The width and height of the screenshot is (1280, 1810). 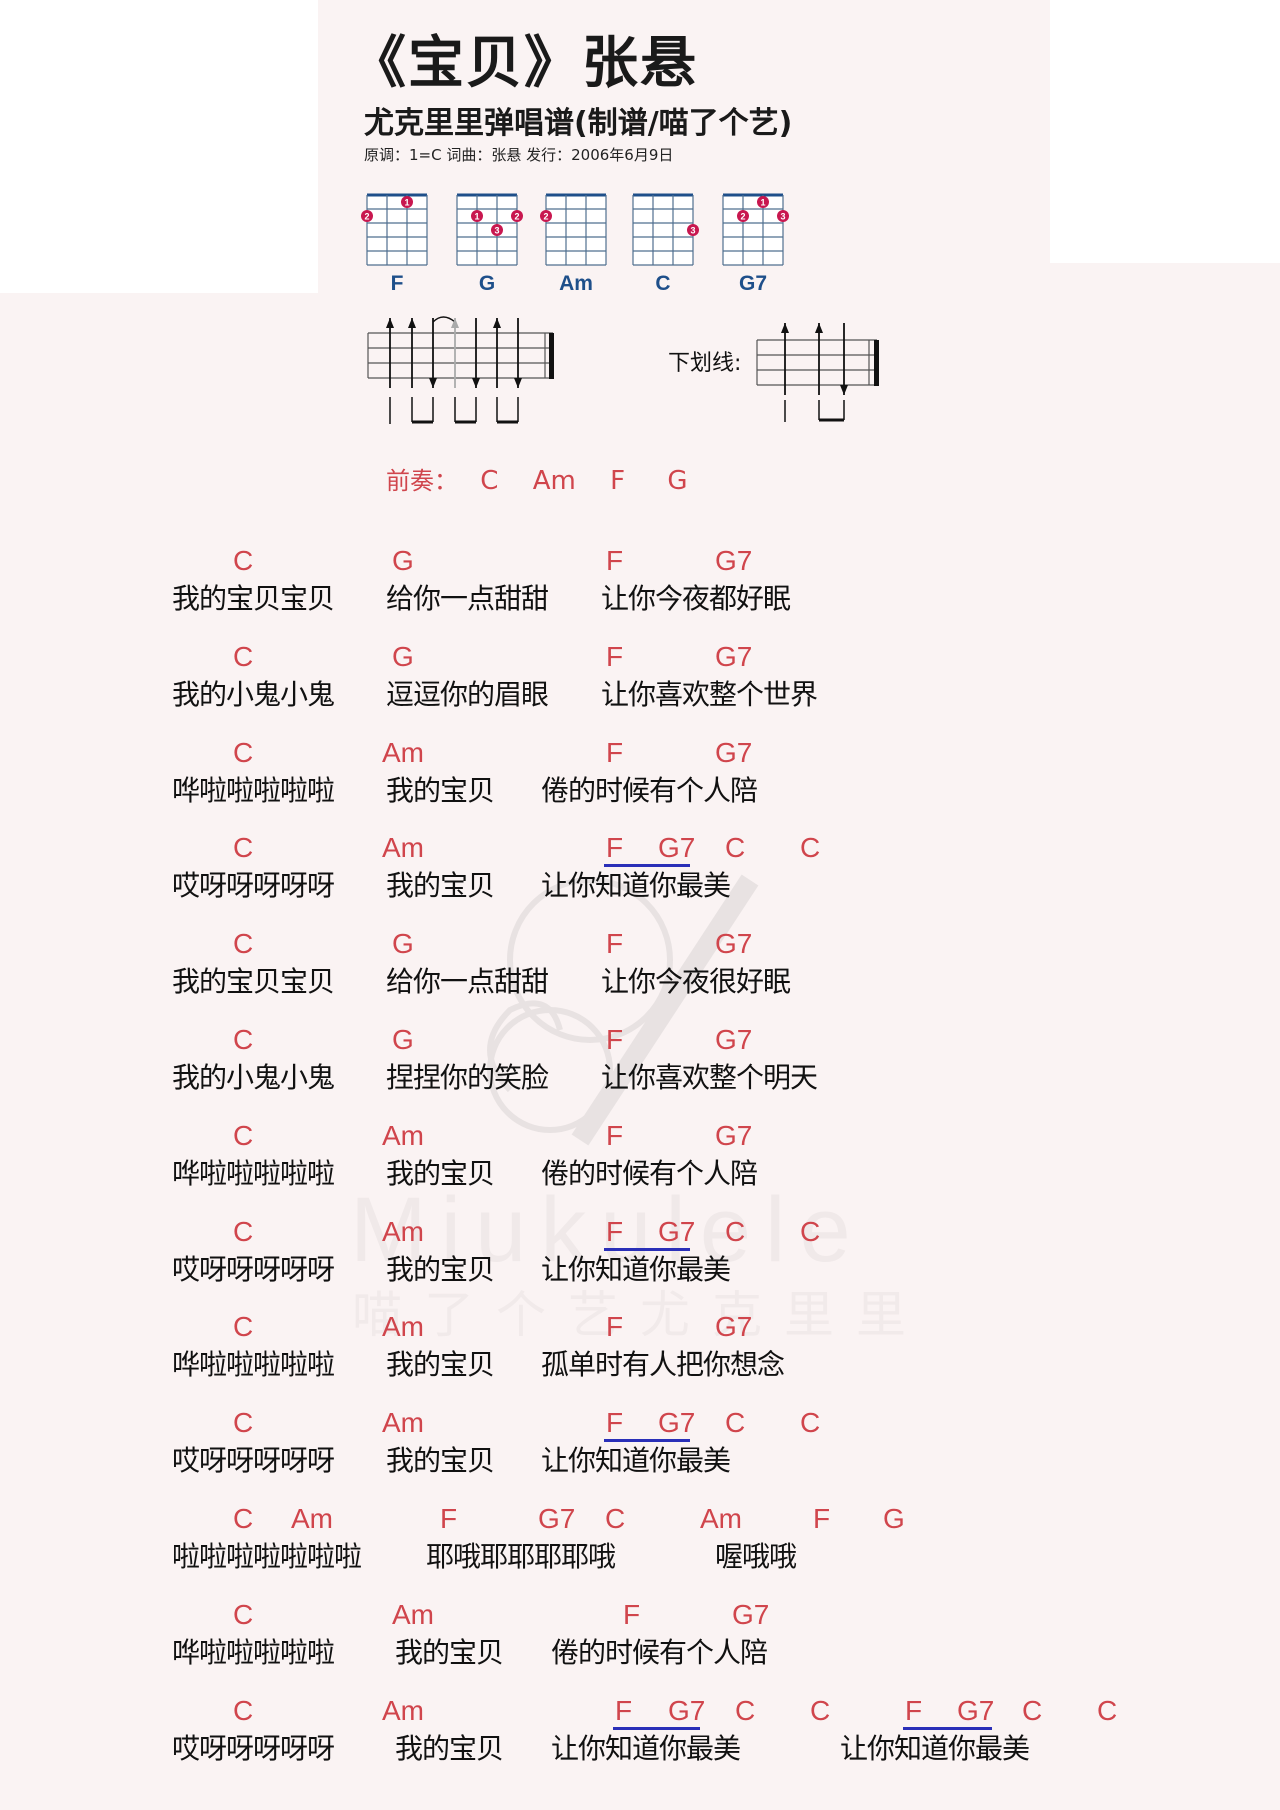 I want to click on lyric-phrase: 啦啦啦啦啦啦啦, so click(x=267, y=1556).